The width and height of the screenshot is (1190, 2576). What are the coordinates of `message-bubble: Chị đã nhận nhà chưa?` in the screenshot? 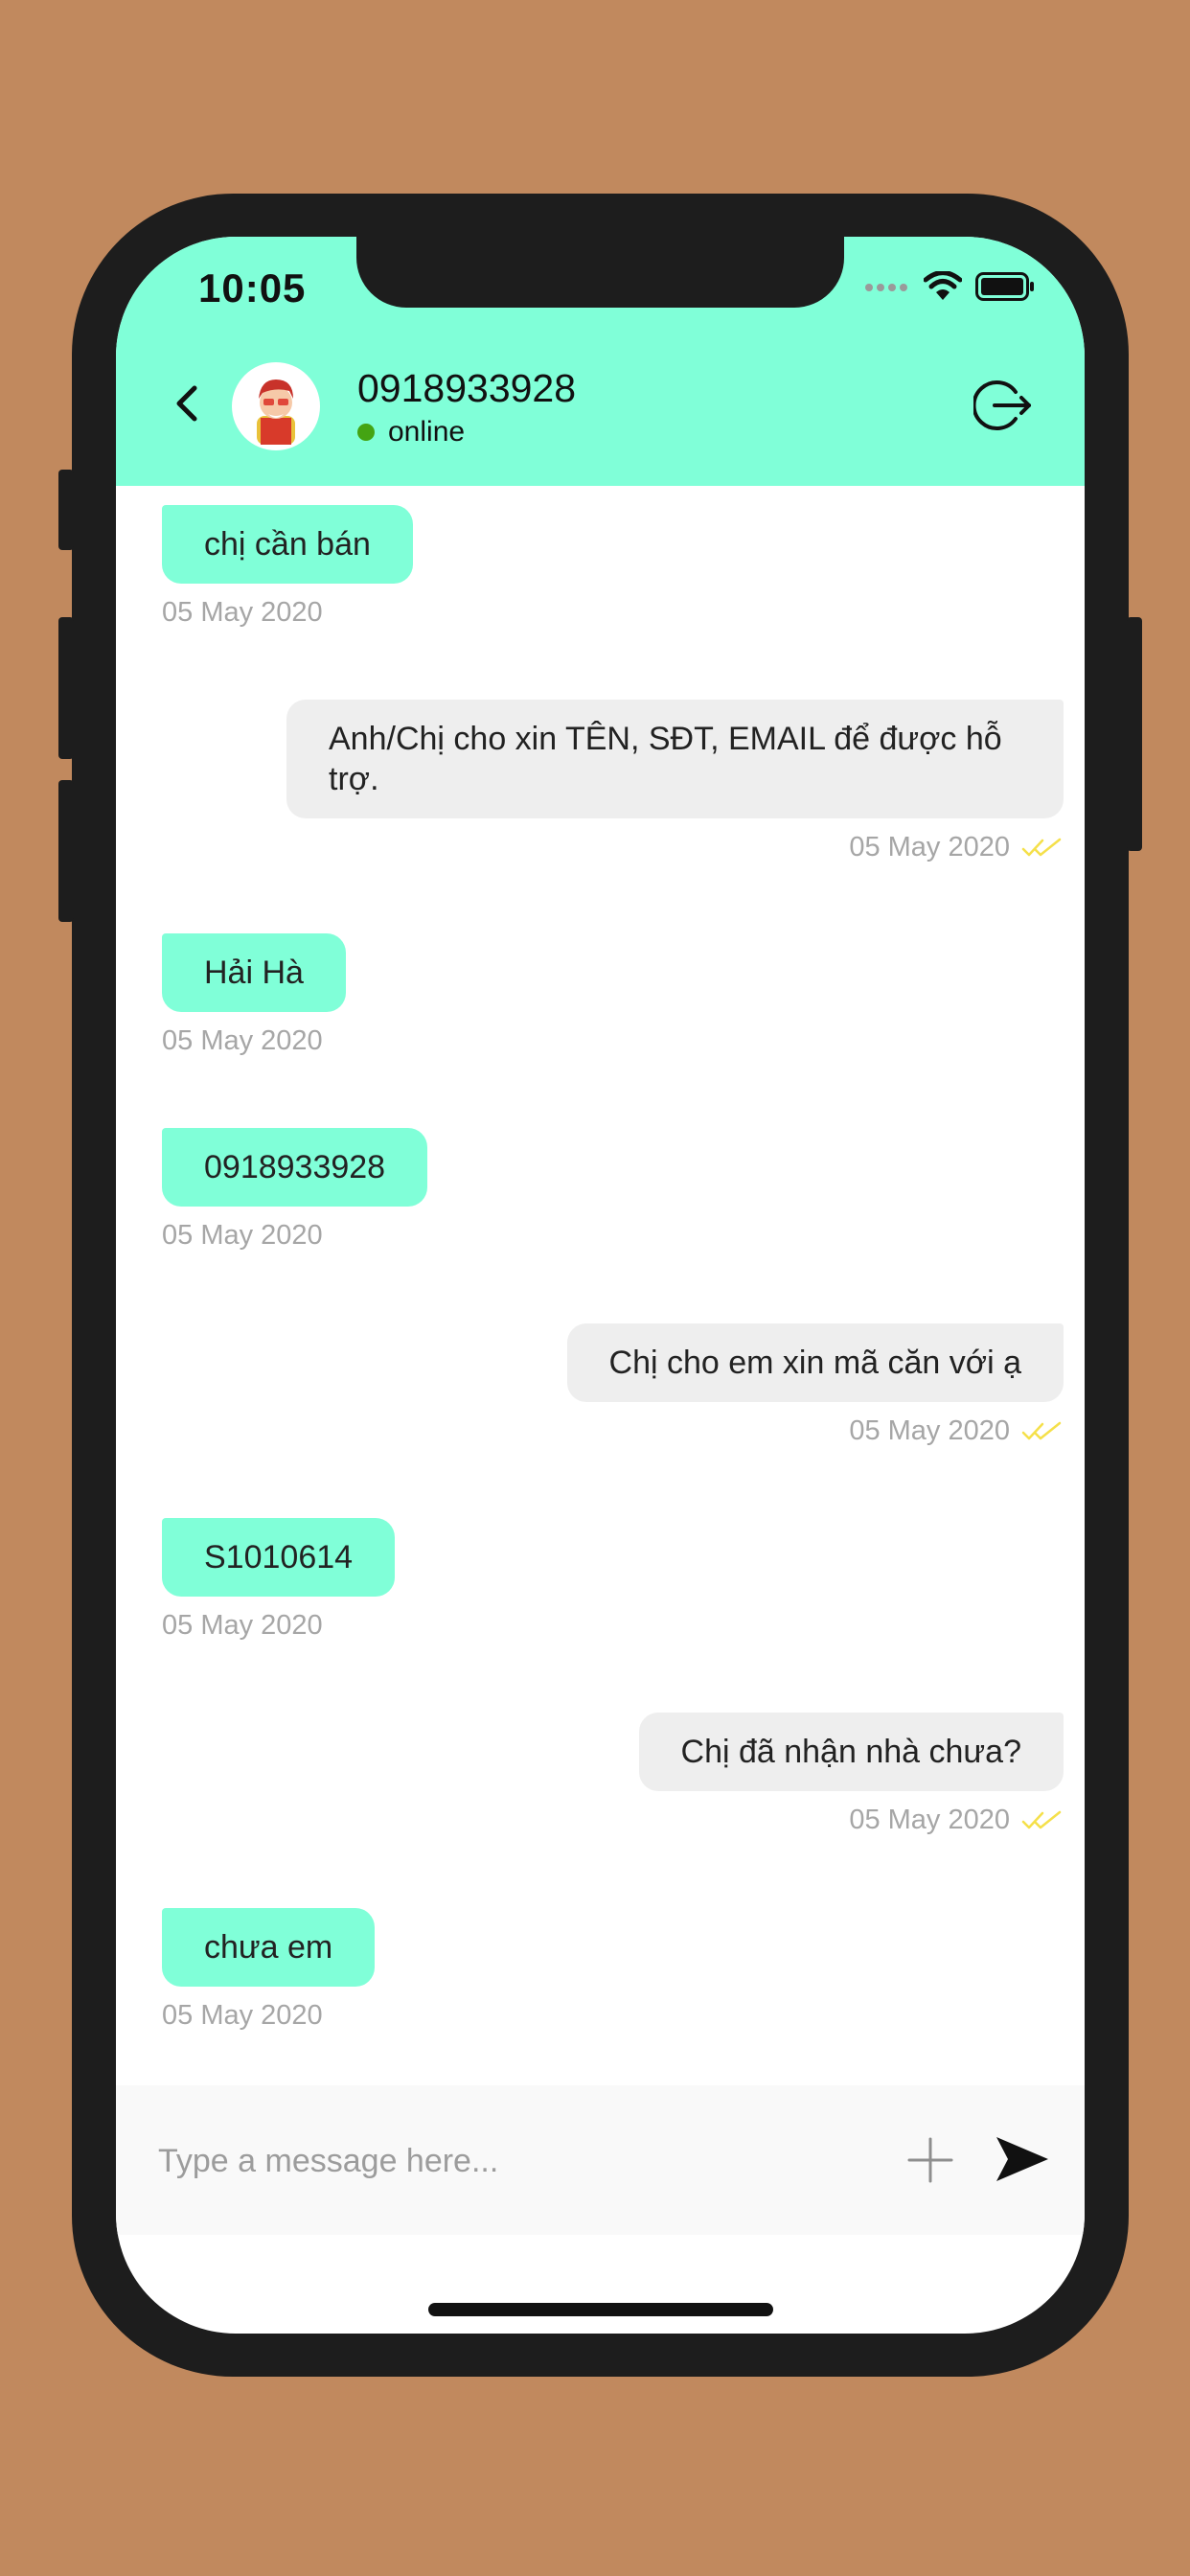 It's located at (851, 1752).